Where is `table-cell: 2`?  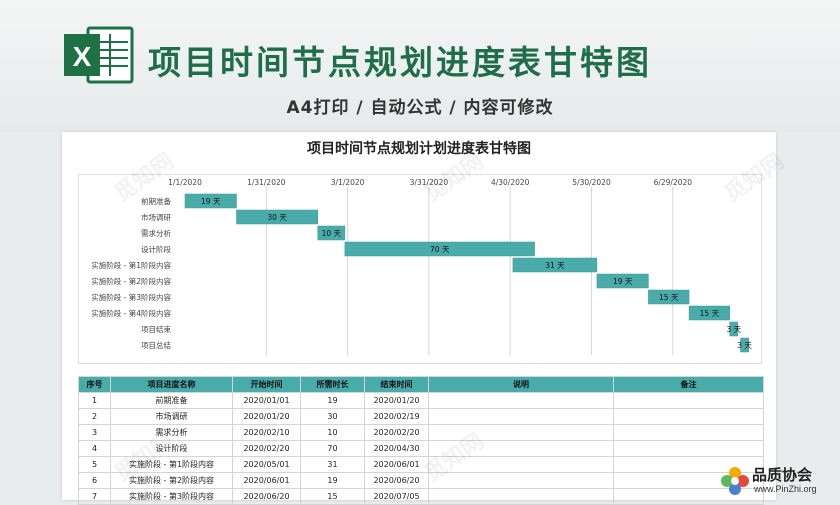
table-cell: 2 is located at coordinates (94, 416).